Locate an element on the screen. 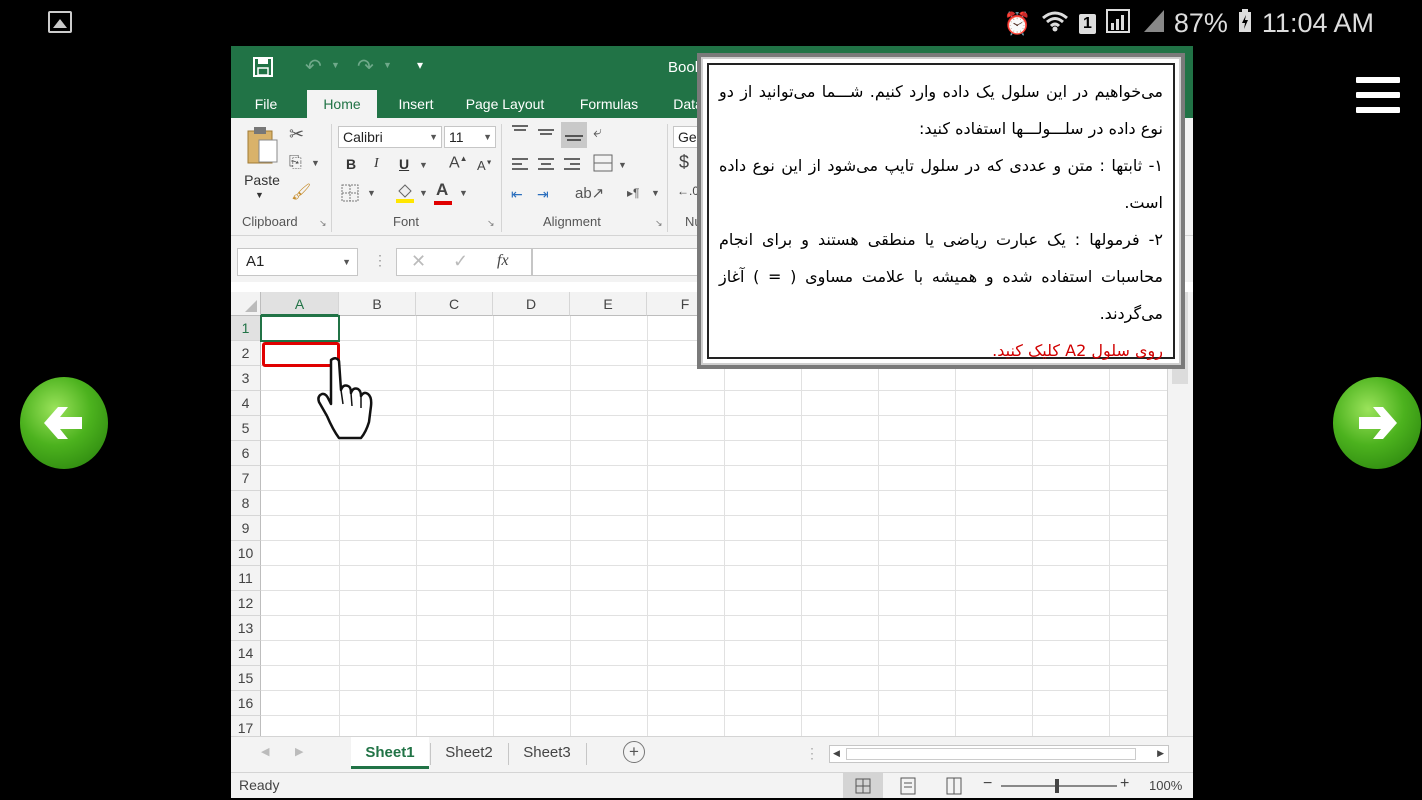 This screenshot has height=800, width=1422. row-header-9: 9 is located at coordinates (246, 528).